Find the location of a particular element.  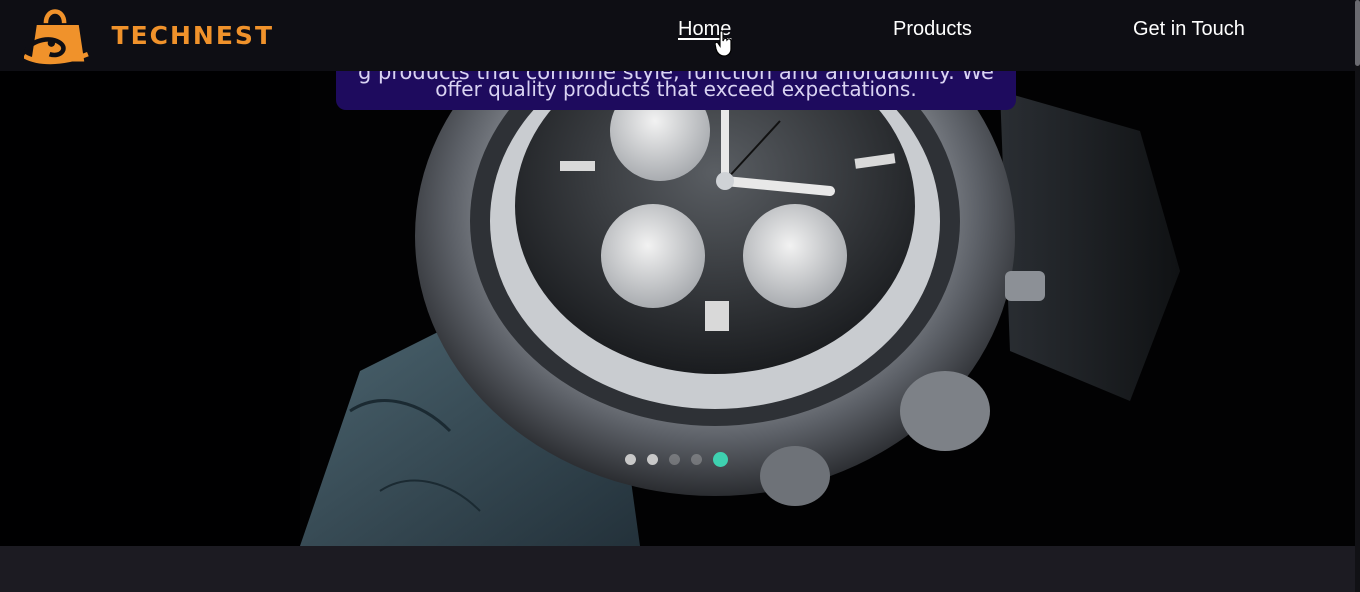

top-navbar: TECHNEST Home Products Get in Touch is located at coordinates (677, 35).